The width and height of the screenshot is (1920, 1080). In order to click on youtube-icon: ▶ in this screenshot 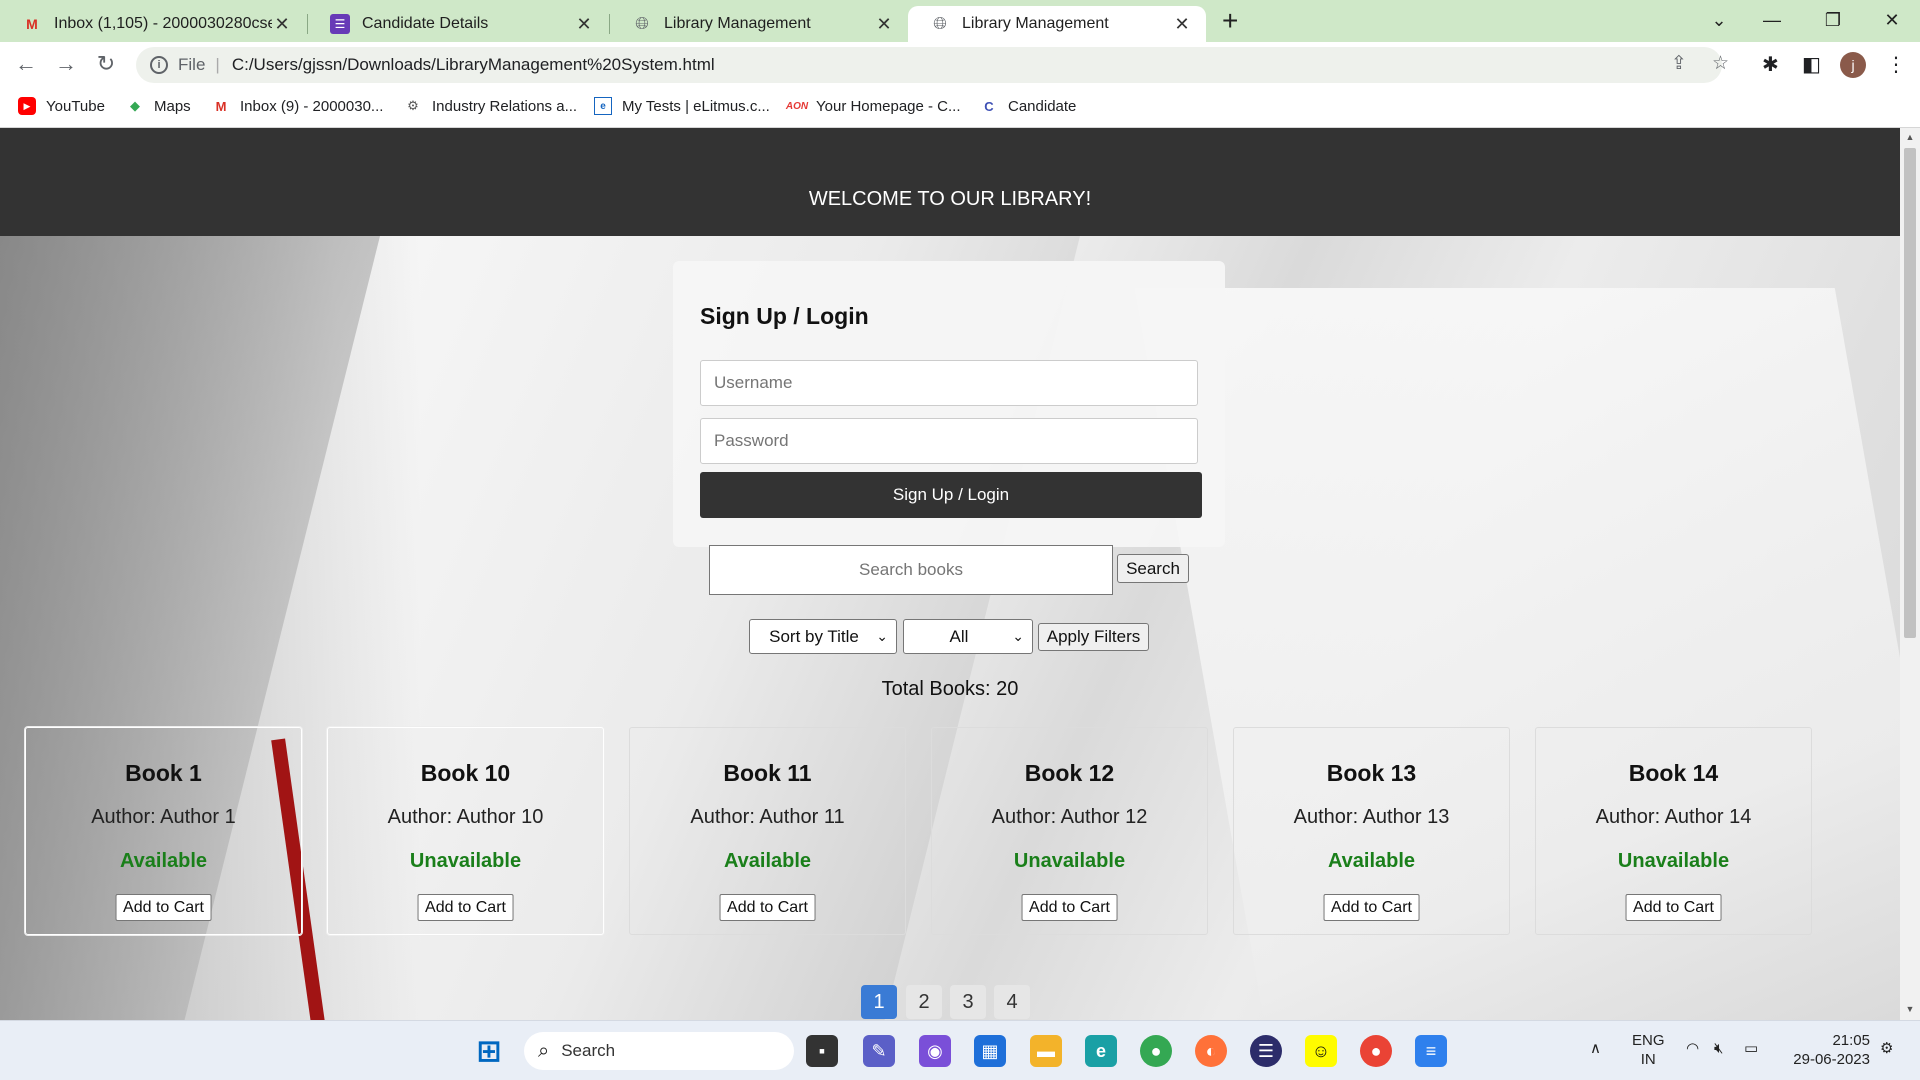, I will do `click(27, 106)`.